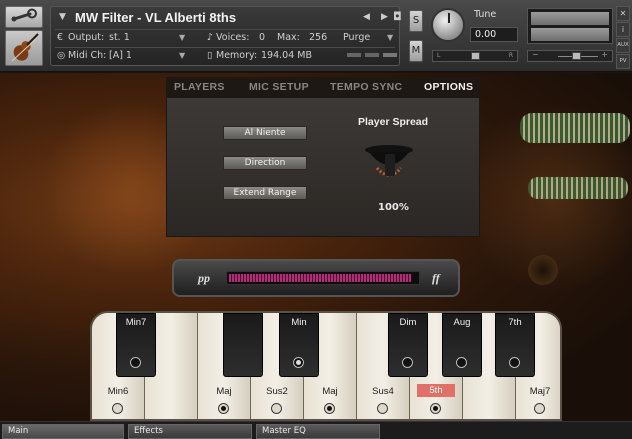 This screenshot has width=632, height=439. I want to click on camera-icon: ◘, so click(397, 16).